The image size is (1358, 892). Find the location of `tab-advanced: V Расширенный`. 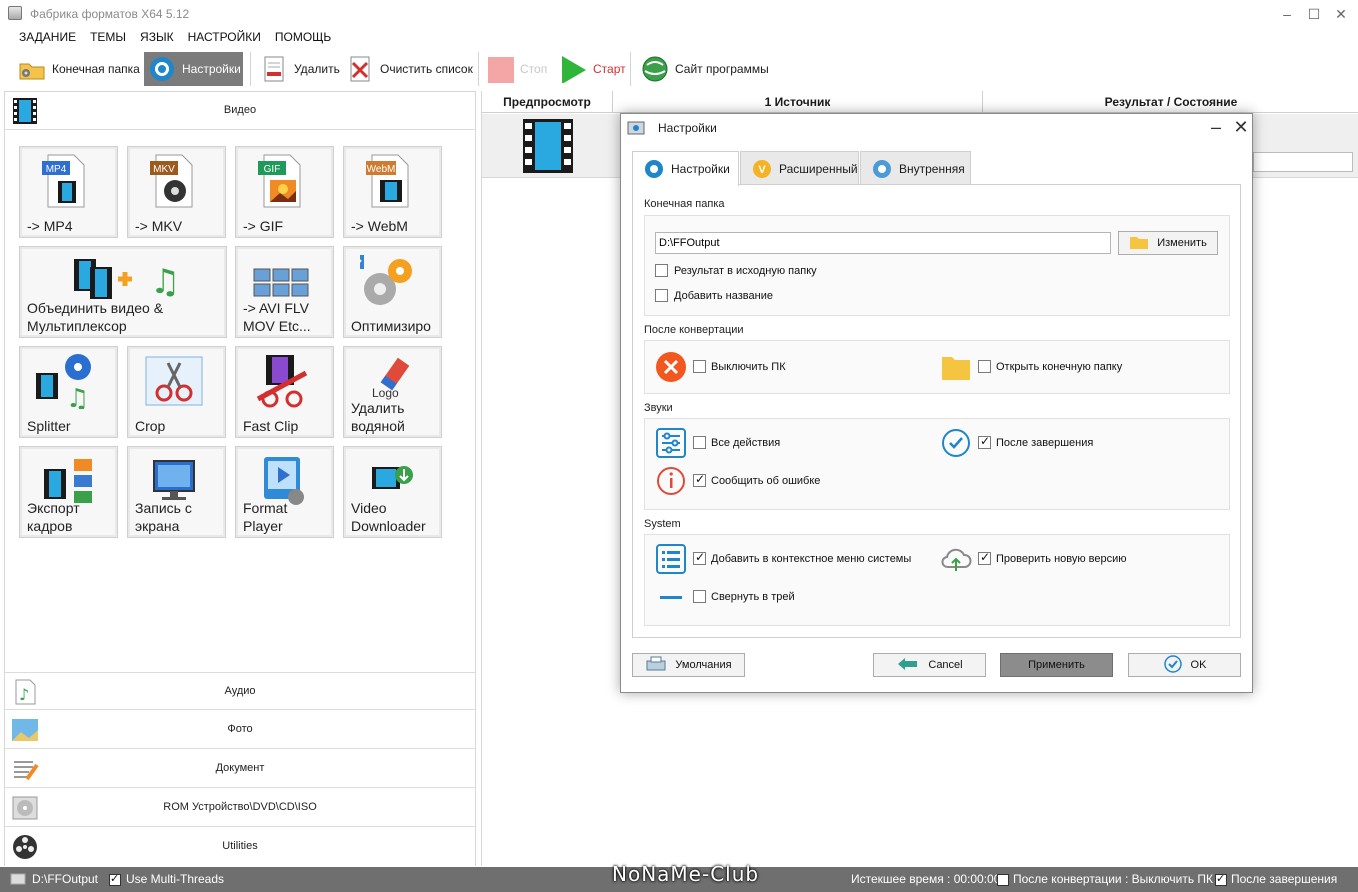

tab-advanced: V Расширенный is located at coordinates (799, 168).